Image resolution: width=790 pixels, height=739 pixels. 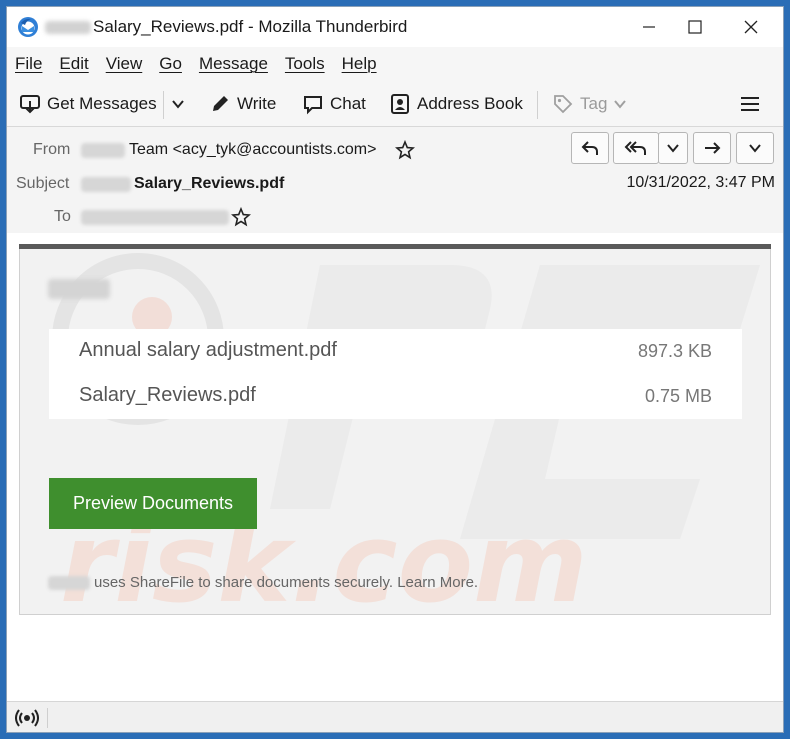 What do you see at coordinates (27, 718) in the screenshot?
I see `connection-status-icon` at bounding box center [27, 718].